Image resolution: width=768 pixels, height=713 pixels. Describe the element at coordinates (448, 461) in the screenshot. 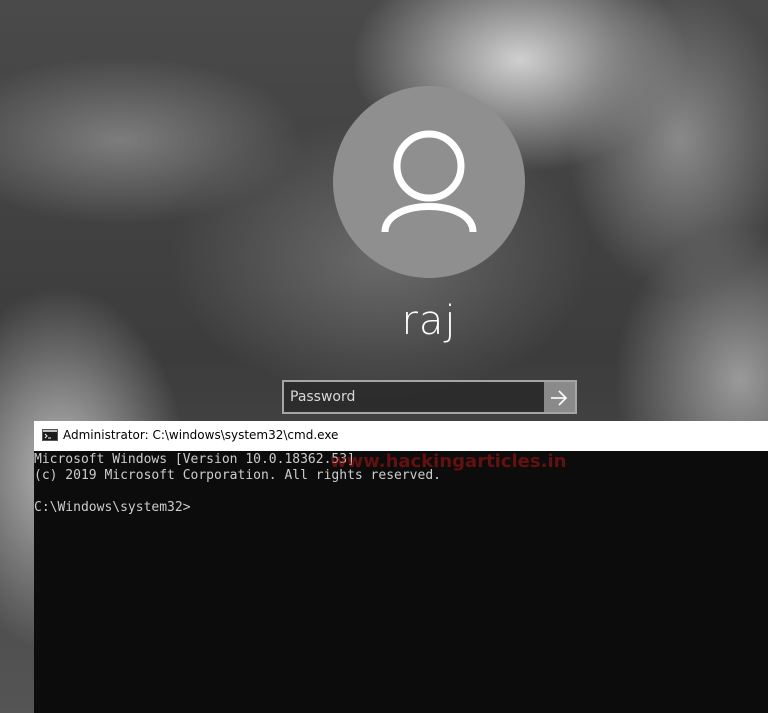

I see `watermark: www.hackingarticles.in` at that location.